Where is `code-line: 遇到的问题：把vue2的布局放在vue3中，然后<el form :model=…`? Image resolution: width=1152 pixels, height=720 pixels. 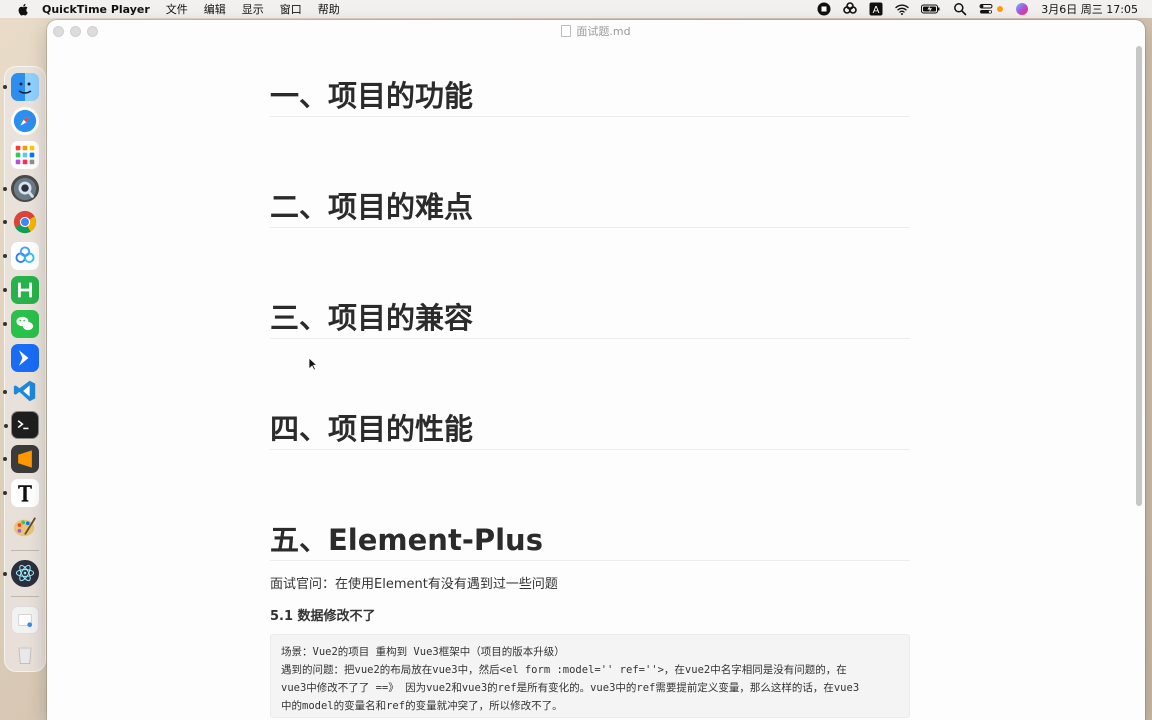
code-line: 遇到的问题：把vue2的布局放在vue3中，然后<el form :model=… is located at coordinates (564, 670).